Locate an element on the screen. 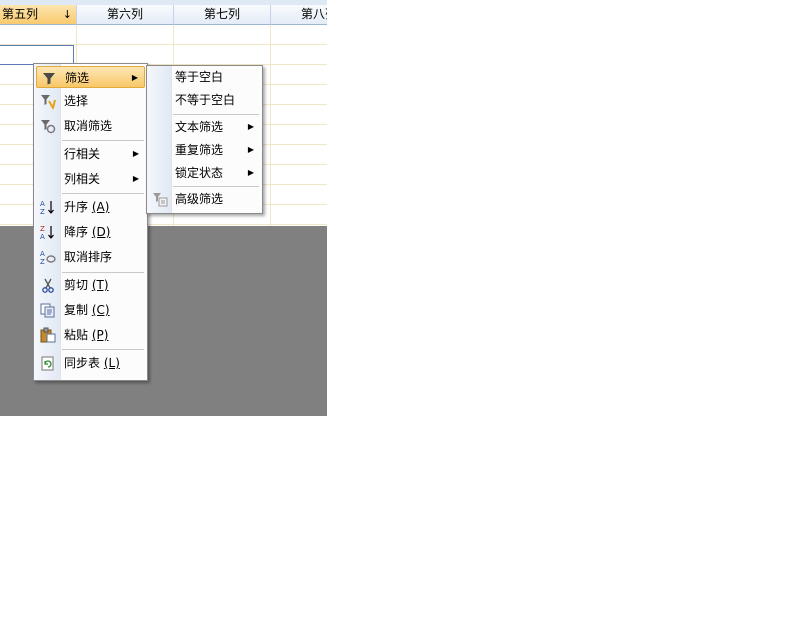 Image resolution: width=791 pixels, height=633 pixels. submenu-item-equals-blank: 等于空白 is located at coordinates (204, 77).